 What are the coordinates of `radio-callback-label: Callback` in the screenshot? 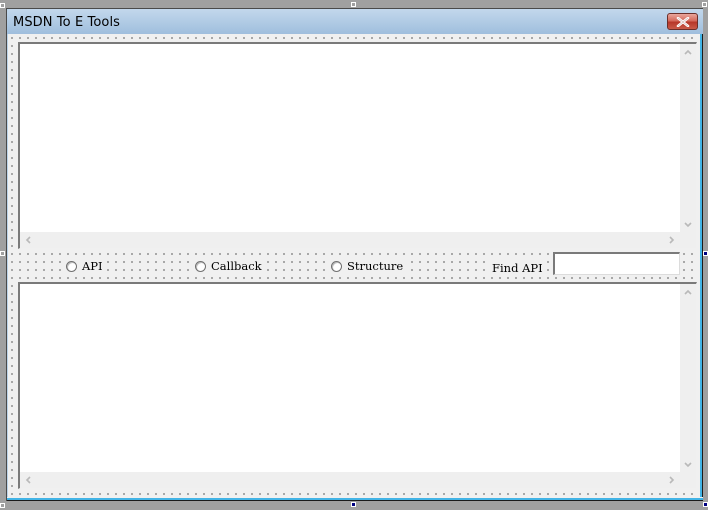 It's located at (236, 266).